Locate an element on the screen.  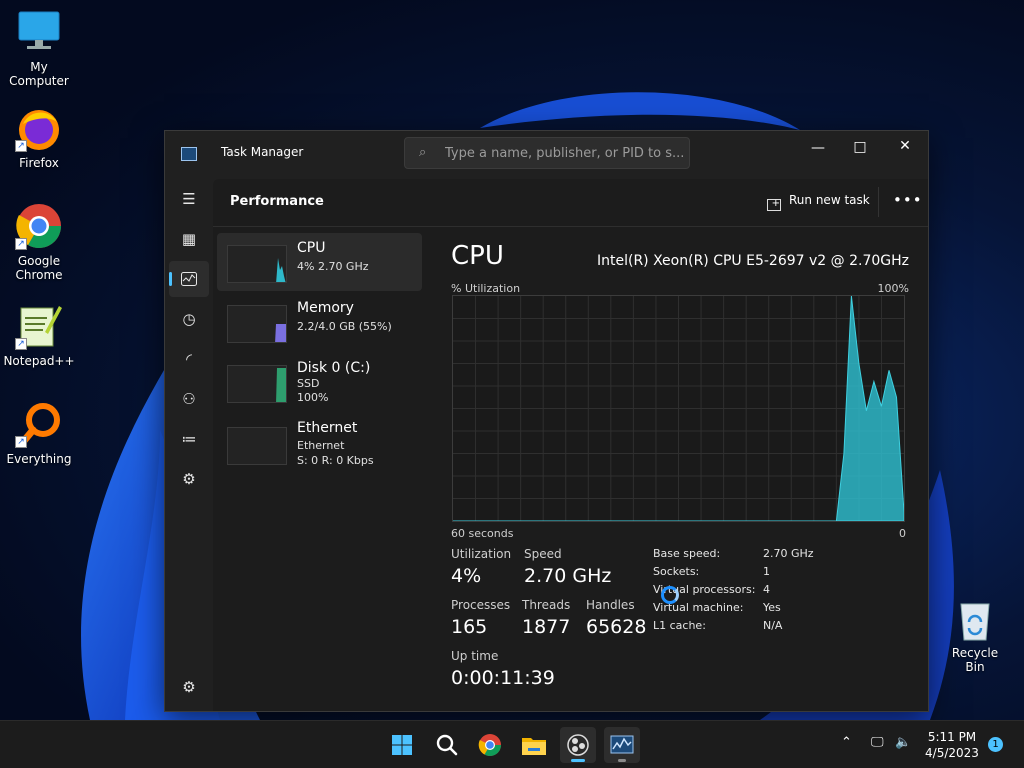
search-icon is located at coordinates (447, 745).